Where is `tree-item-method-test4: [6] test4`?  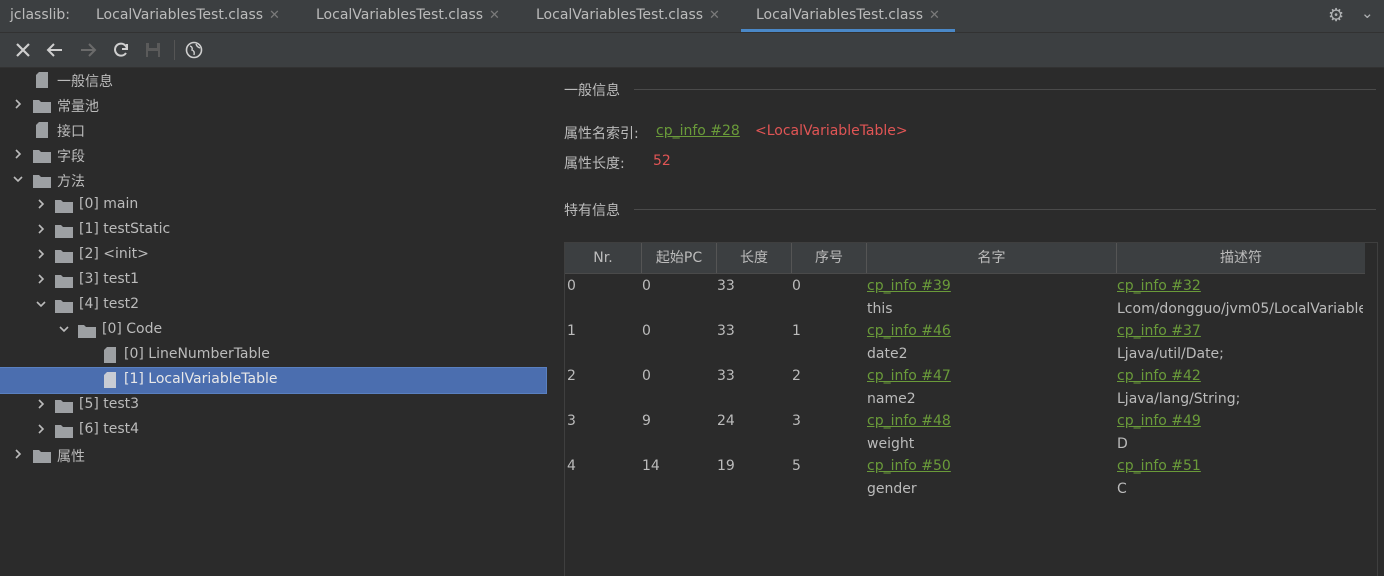 tree-item-method-test4: [6] test4 is located at coordinates (273, 430).